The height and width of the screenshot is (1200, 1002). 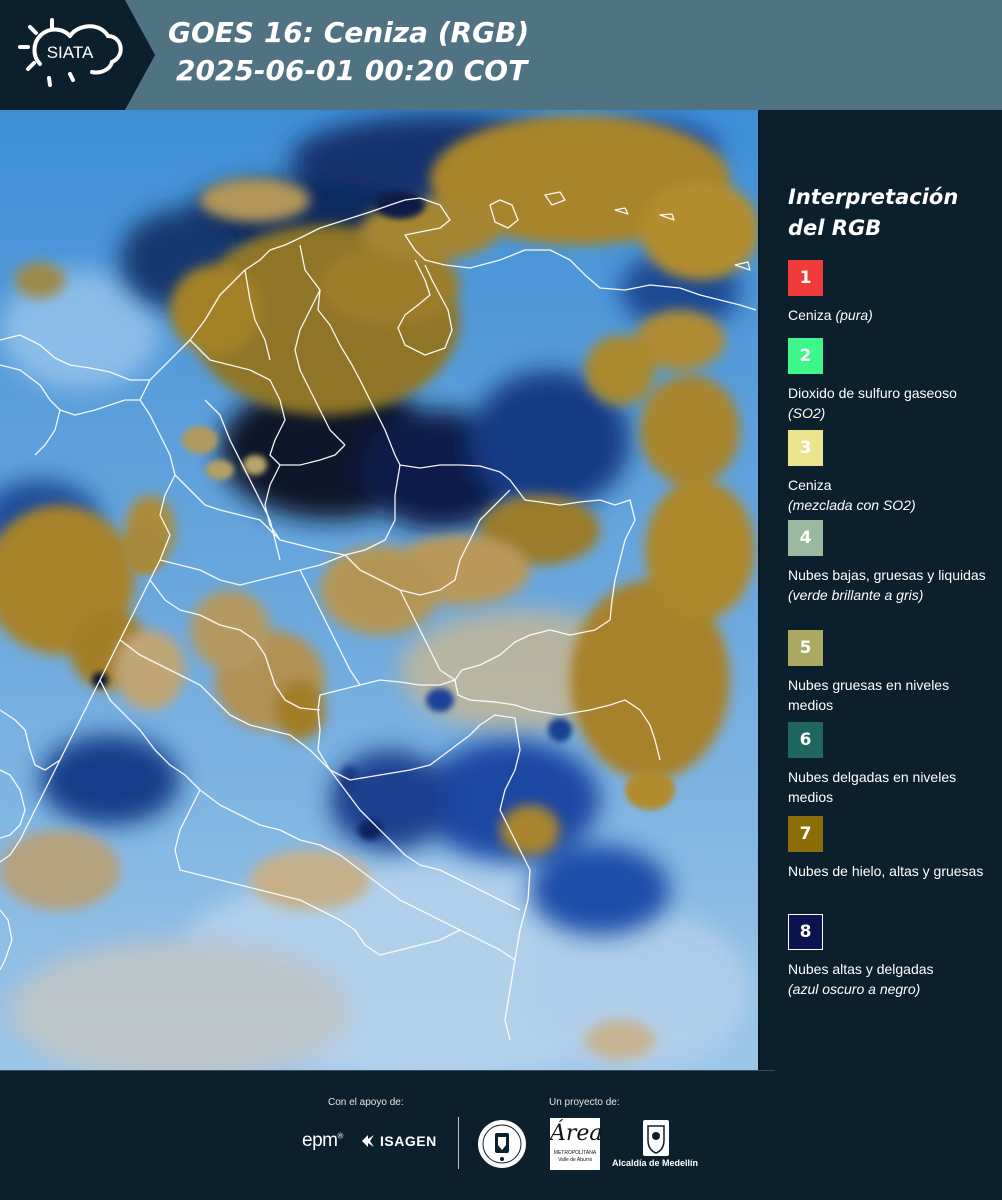 I want to click on logo-divider, so click(x=458, y=1143).